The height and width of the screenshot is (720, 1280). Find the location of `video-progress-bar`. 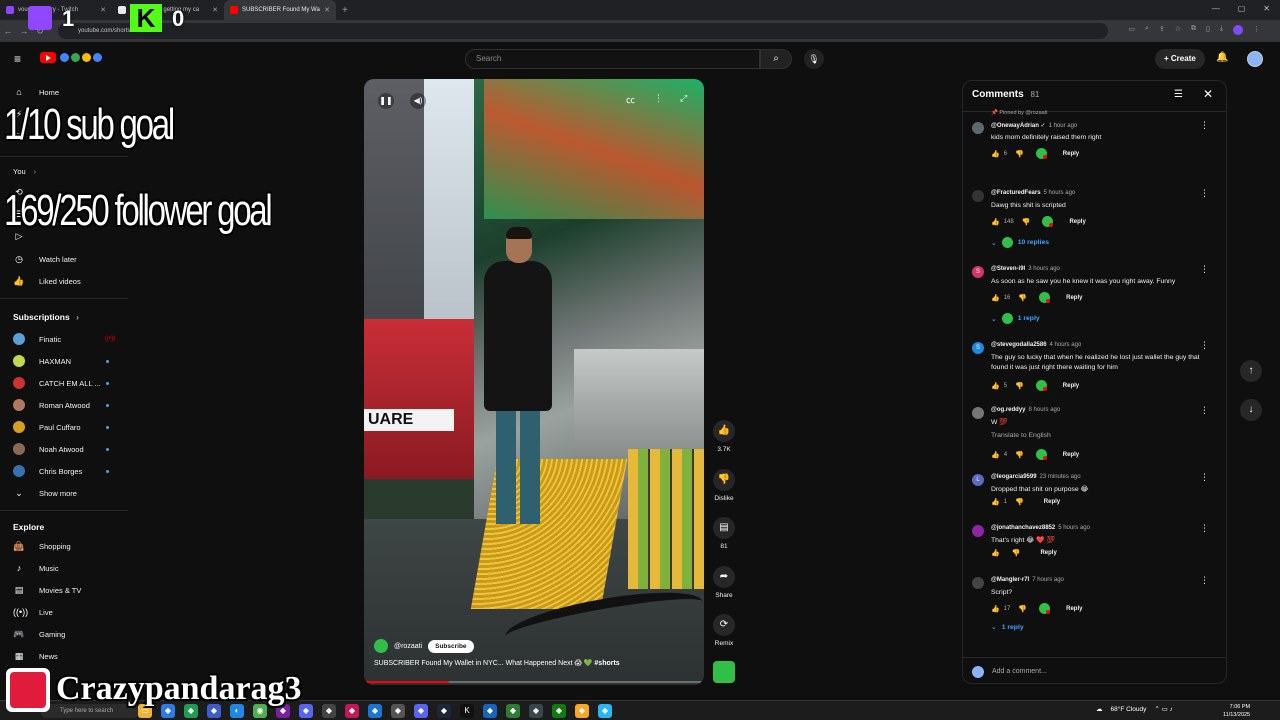

video-progress-bar is located at coordinates (534, 682).